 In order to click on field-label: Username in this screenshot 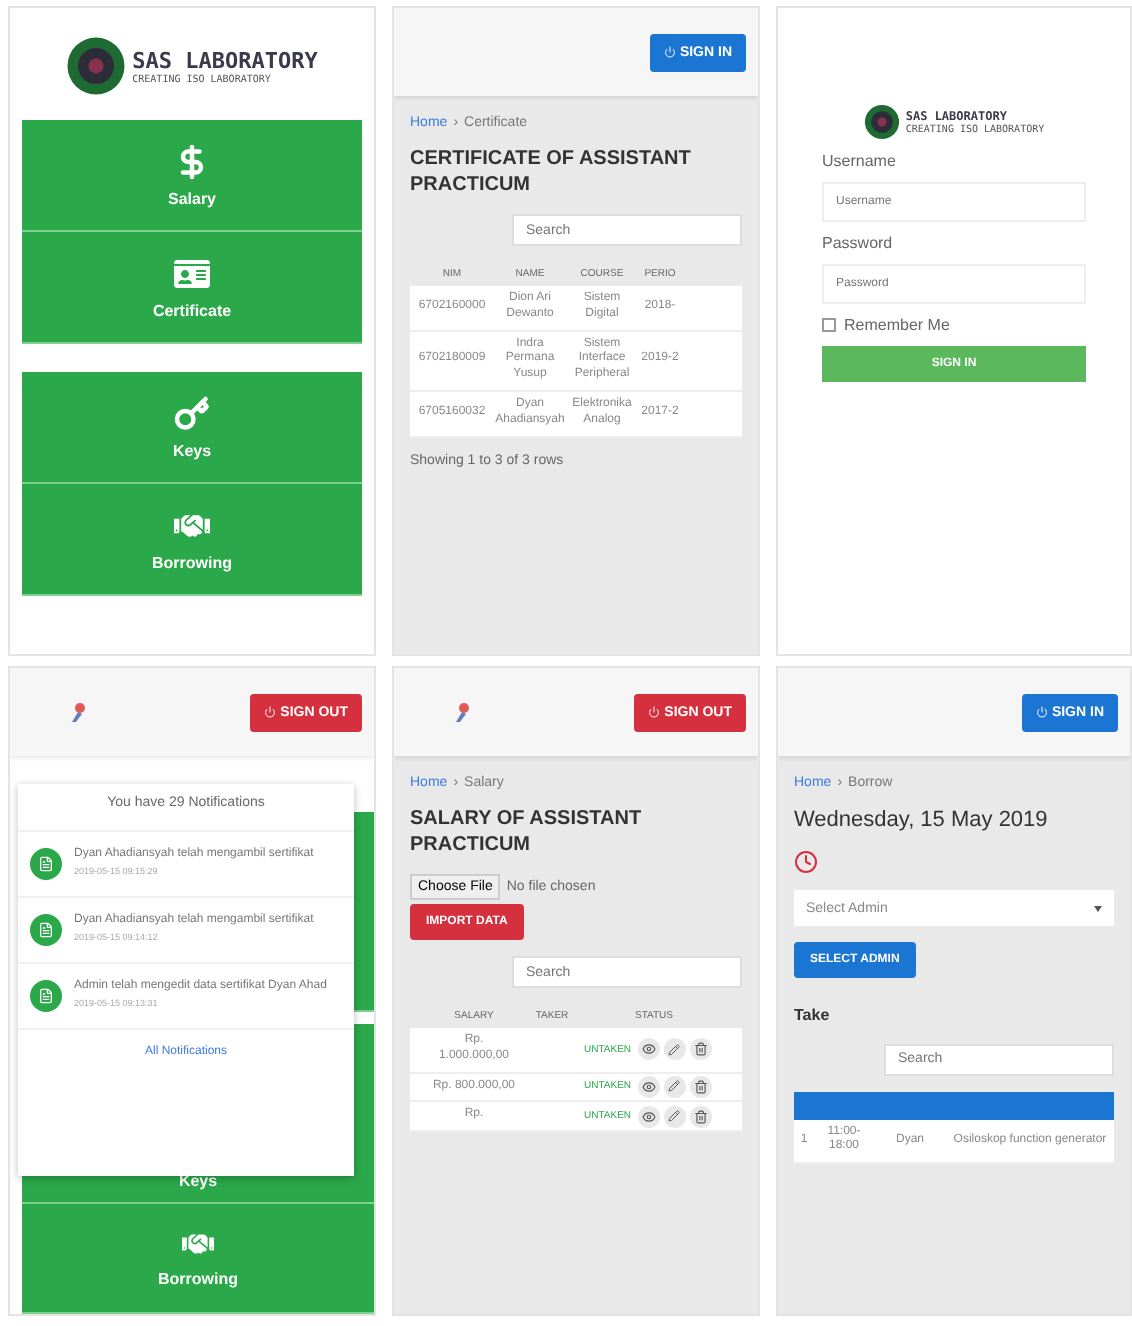, I will do `click(860, 161)`.